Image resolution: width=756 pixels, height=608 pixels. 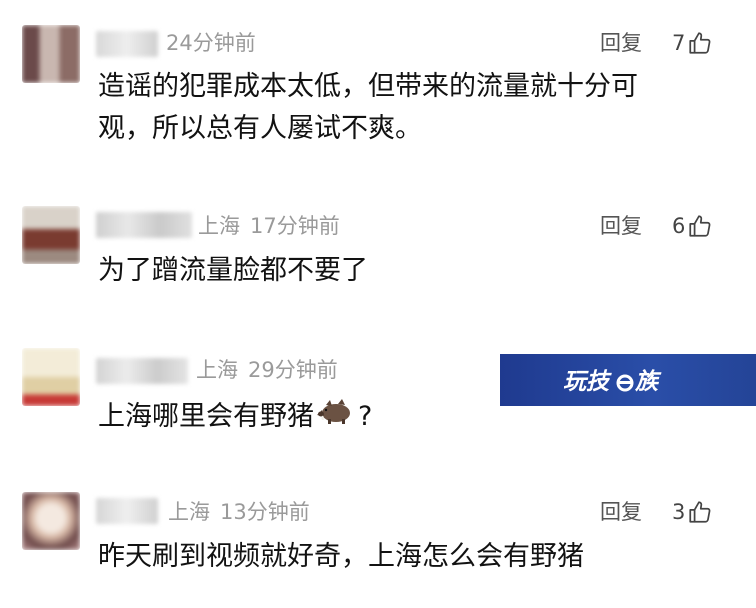 What do you see at coordinates (408, 108) in the screenshot?
I see `comment-text: 造谣的犯罪成本太低，但带来的流量就十分可 观，所以总有人屡试不爽。` at bounding box center [408, 108].